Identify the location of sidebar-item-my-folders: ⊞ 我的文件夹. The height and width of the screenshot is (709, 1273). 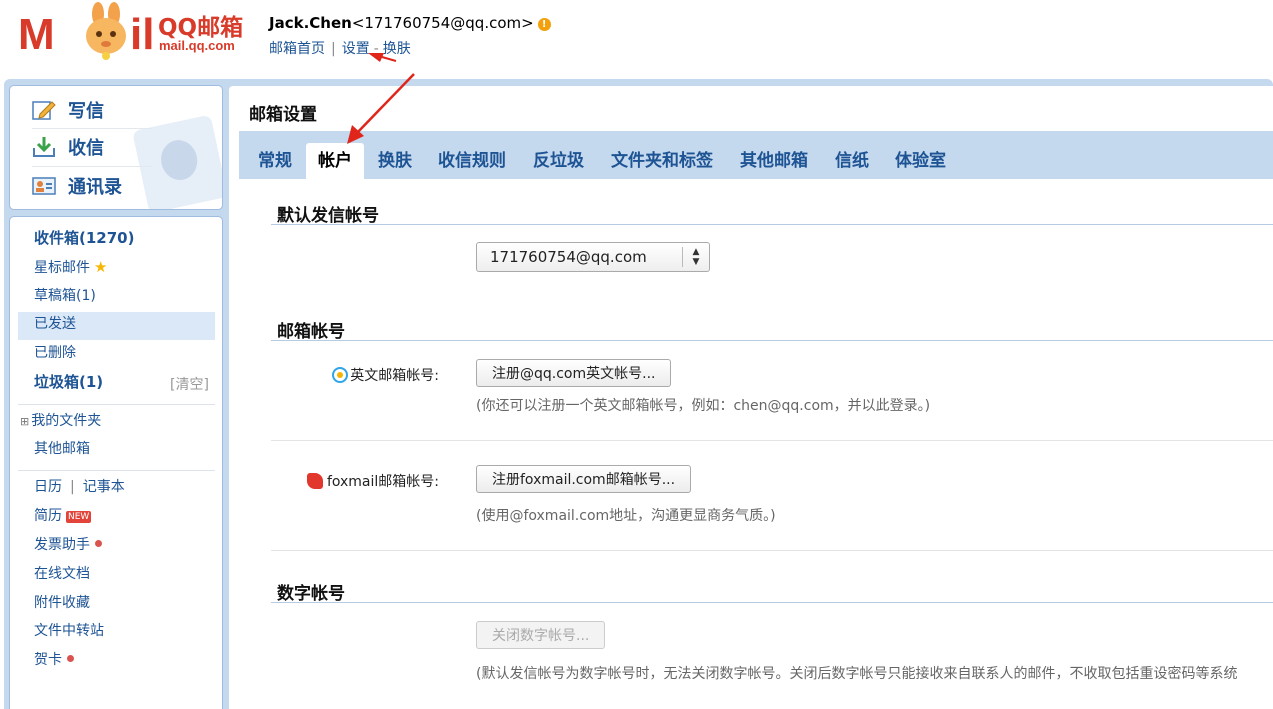
(60, 421).